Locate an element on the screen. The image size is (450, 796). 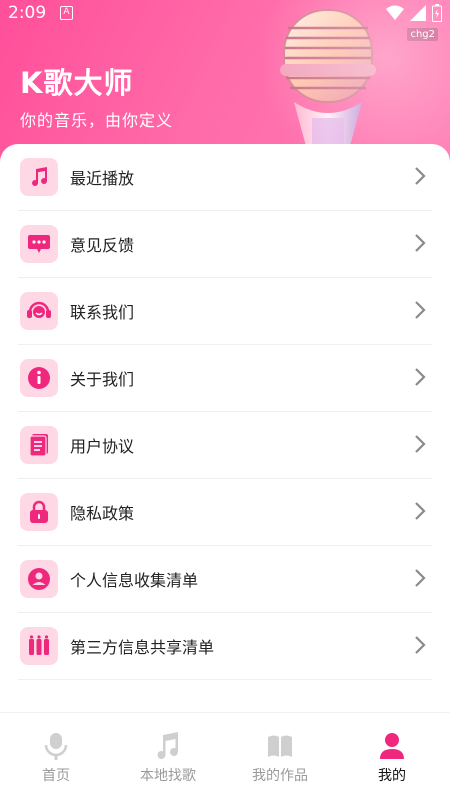
menu-item-recent-play: 最近播放 is located at coordinates (225, 177).